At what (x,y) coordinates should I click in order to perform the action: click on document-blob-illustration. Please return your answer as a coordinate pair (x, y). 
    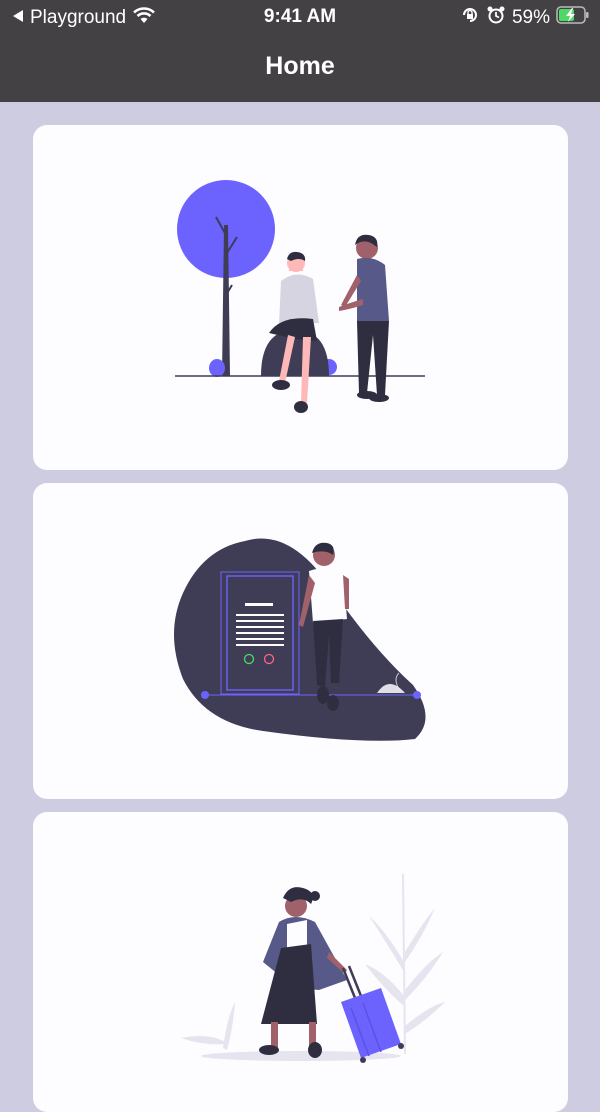
    Looking at the image, I should click on (300, 639).